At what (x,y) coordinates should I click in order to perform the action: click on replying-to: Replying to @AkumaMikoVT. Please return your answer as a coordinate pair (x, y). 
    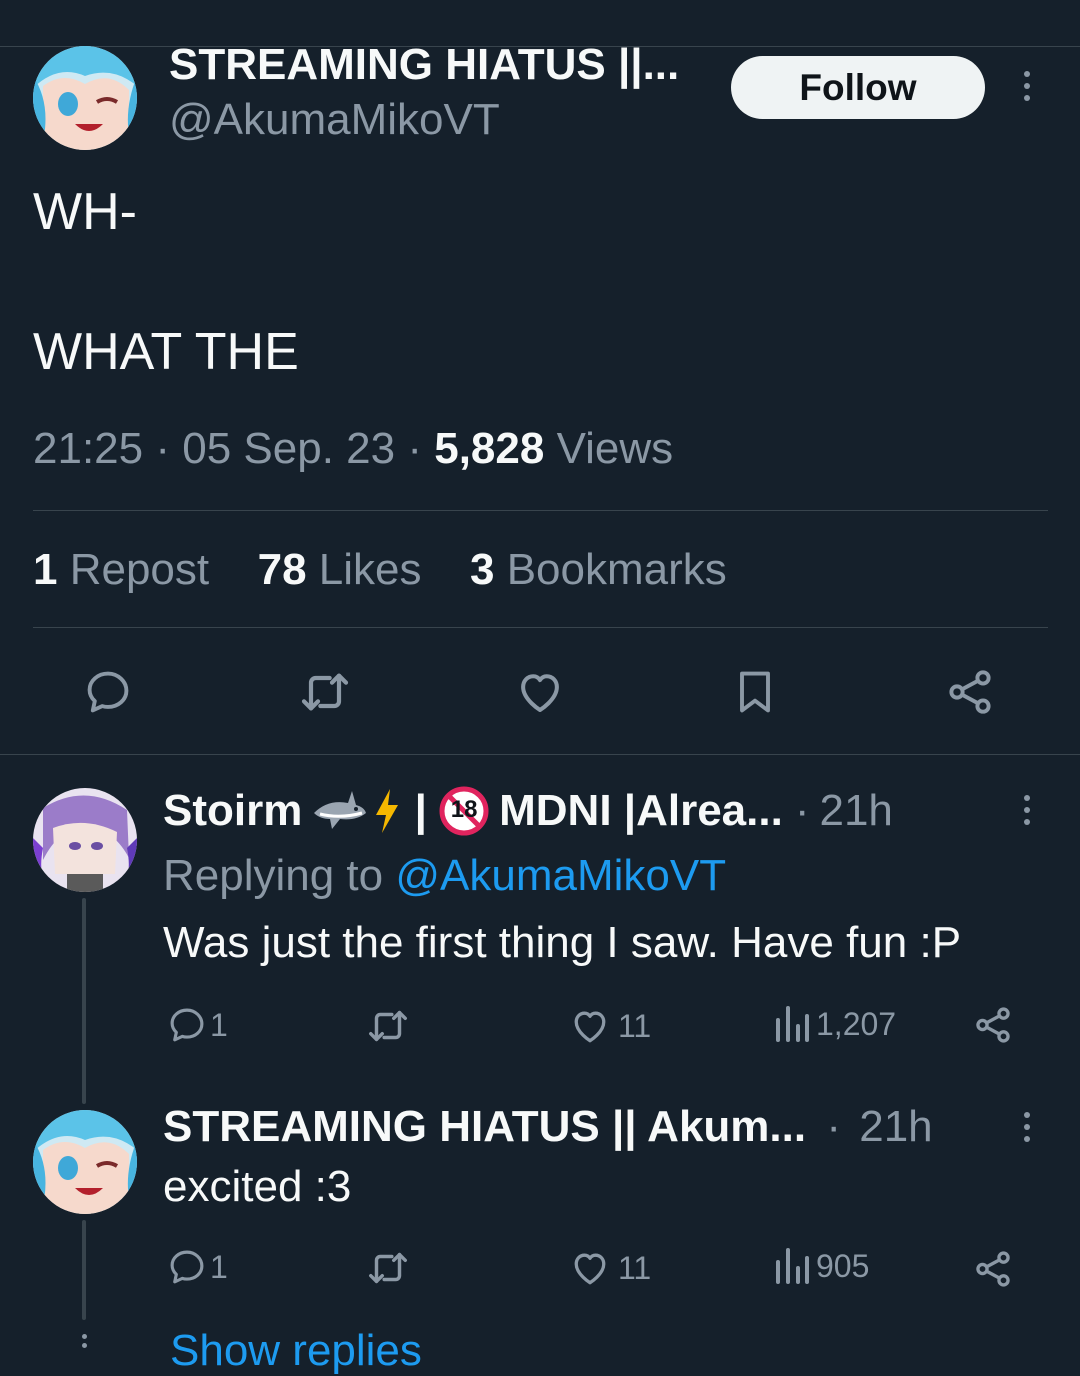
    Looking at the image, I should click on (444, 876).